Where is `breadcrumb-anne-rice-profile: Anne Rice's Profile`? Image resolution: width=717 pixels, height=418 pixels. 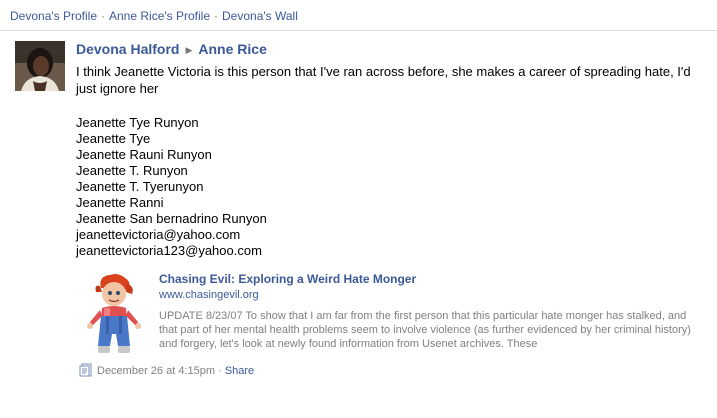 breadcrumb-anne-rice-profile: Anne Rice's Profile is located at coordinates (159, 16).